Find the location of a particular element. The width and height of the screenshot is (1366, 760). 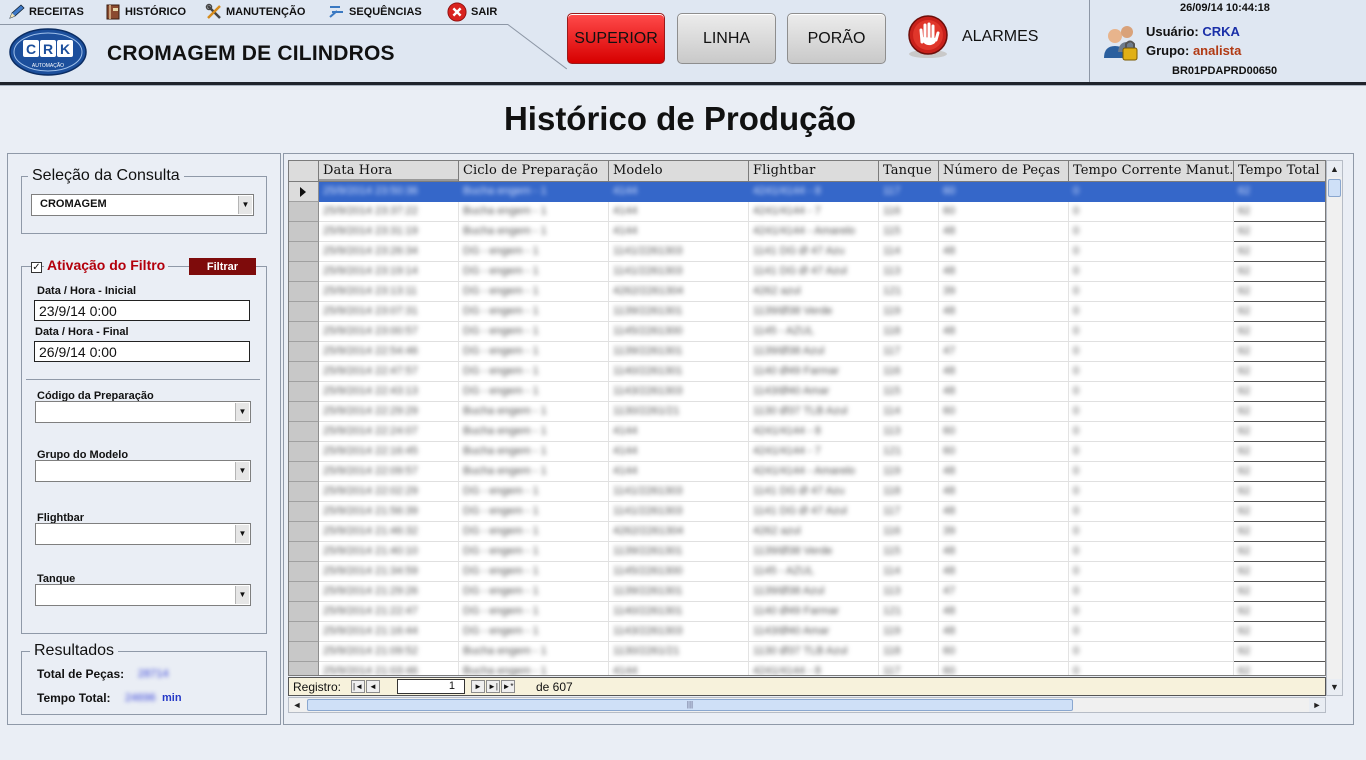

menu-sequencias: SEQUÊNCIAS is located at coordinates (375, 12).